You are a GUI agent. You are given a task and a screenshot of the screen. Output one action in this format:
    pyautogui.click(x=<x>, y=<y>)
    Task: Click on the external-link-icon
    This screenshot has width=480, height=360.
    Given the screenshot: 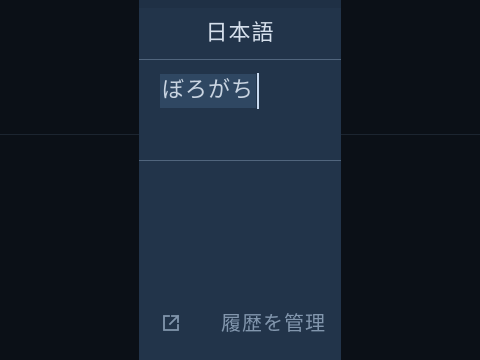 What is the action you would take?
    pyautogui.click(x=171, y=323)
    